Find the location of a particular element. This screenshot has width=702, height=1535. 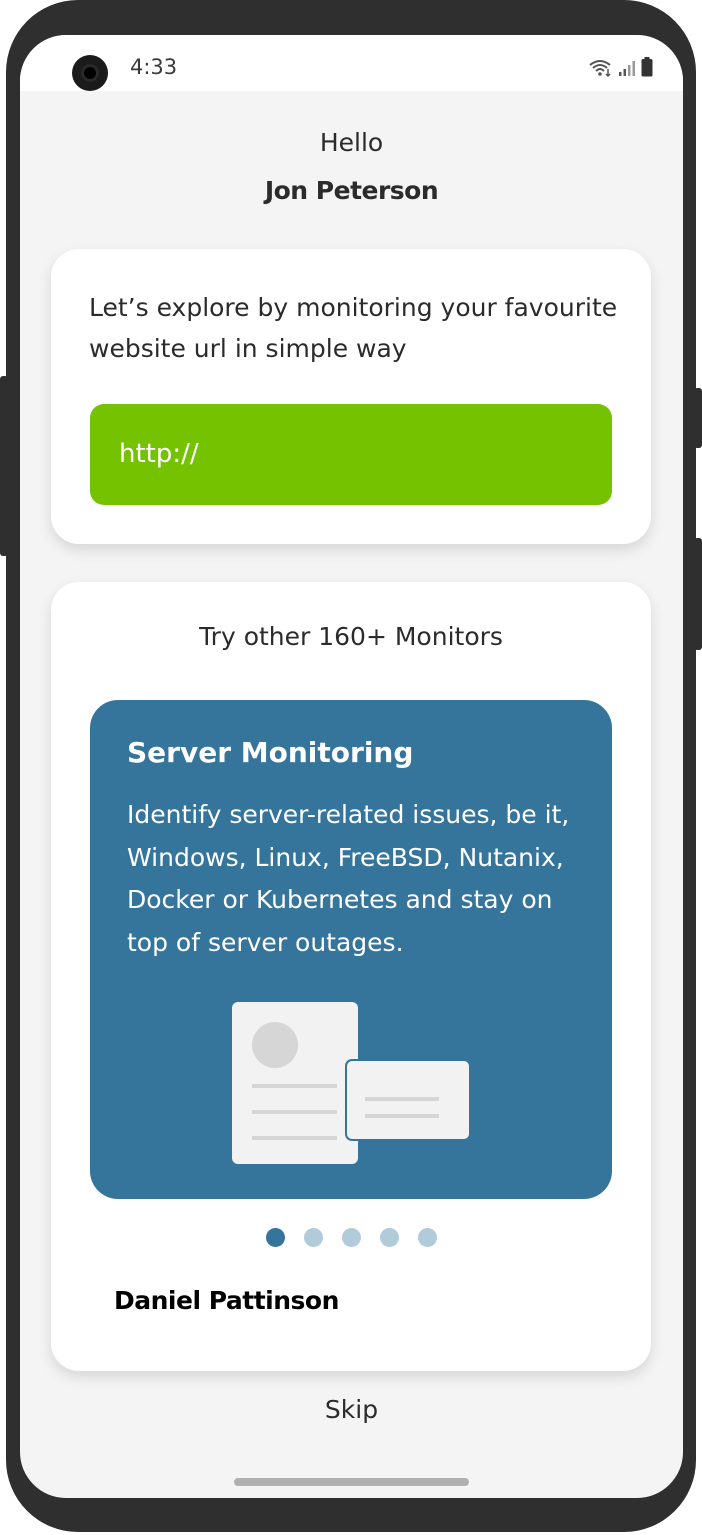

status-icons is located at coordinates (621, 67).